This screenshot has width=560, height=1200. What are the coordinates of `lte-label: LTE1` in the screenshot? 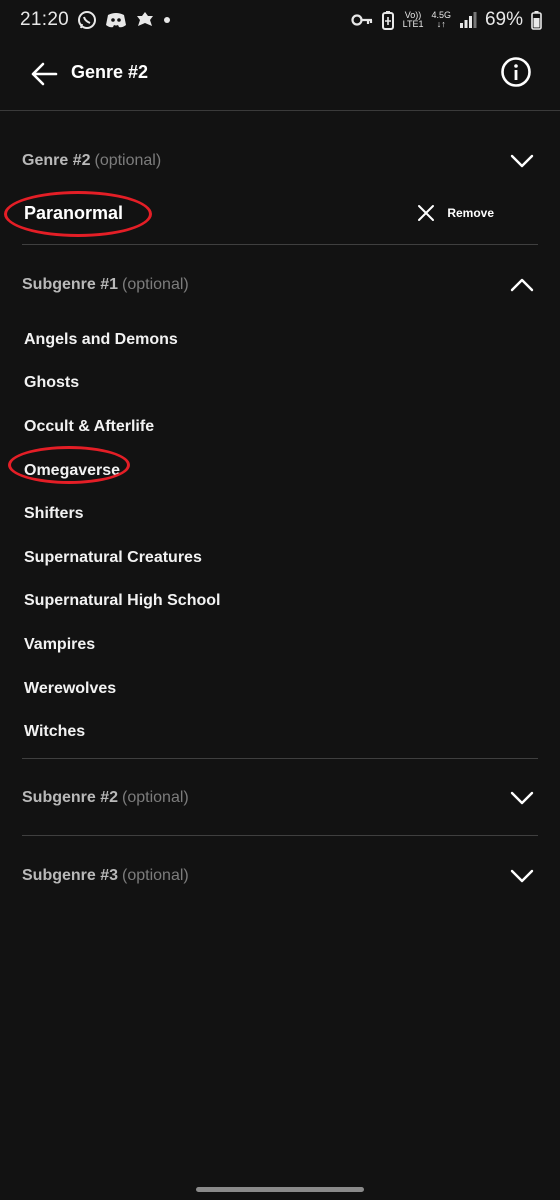 It's located at (413, 24).